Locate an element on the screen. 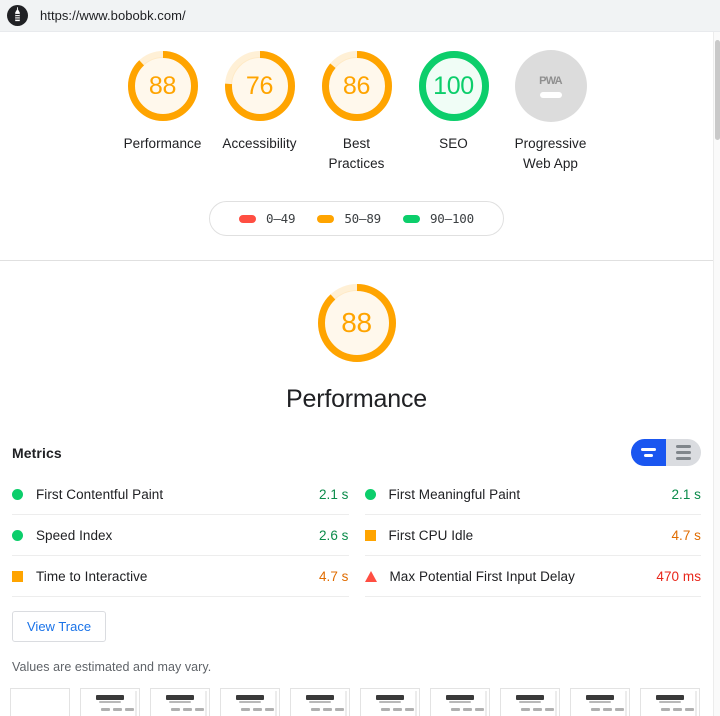 The width and height of the screenshot is (720, 716). pwa-null-dash is located at coordinates (550, 94).